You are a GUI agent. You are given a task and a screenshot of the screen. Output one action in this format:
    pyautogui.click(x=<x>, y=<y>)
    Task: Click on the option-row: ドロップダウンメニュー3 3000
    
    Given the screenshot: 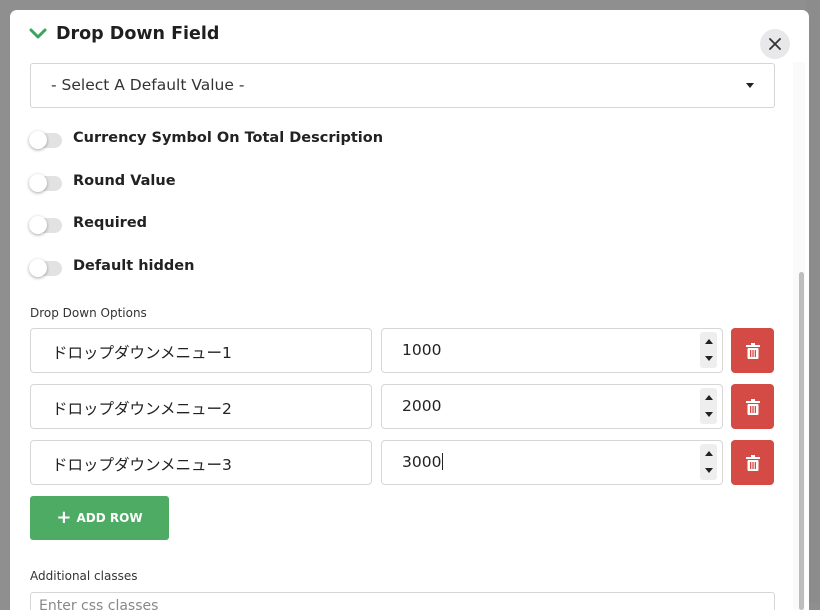 What is the action you would take?
    pyautogui.click(x=402, y=462)
    